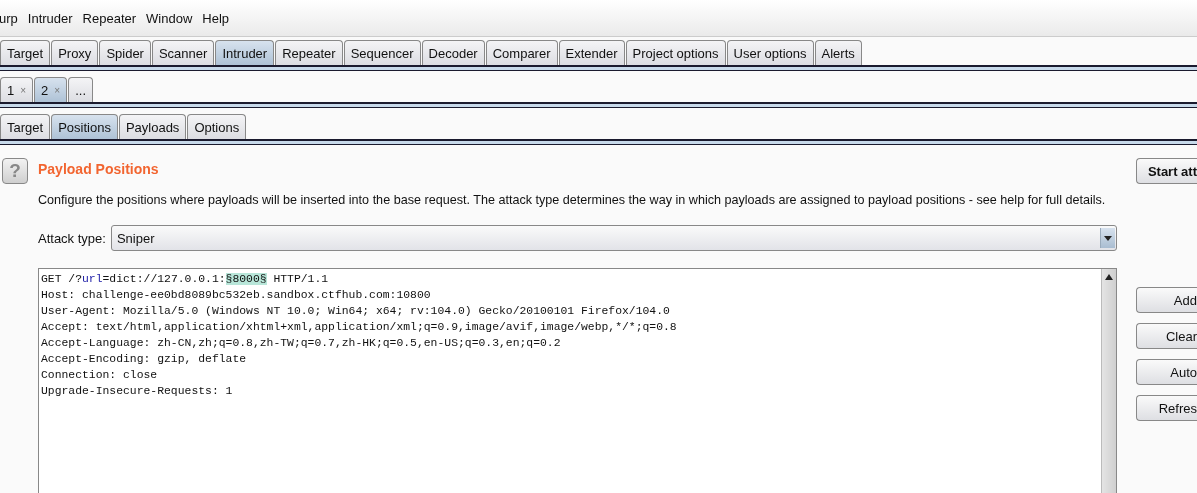 The height and width of the screenshot is (493, 1197). Describe the element at coordinates (1166, 300) in the screenshot. I see `position-button: Add` at that location.